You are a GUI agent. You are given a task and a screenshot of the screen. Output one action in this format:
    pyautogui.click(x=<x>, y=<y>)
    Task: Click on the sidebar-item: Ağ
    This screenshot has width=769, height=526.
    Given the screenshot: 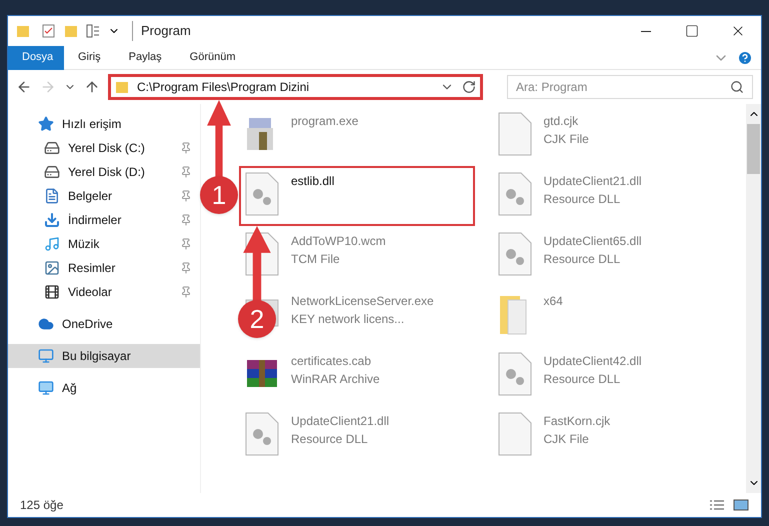 What is the action you would take?
    pyautogui.click(x=104, y=388)
    